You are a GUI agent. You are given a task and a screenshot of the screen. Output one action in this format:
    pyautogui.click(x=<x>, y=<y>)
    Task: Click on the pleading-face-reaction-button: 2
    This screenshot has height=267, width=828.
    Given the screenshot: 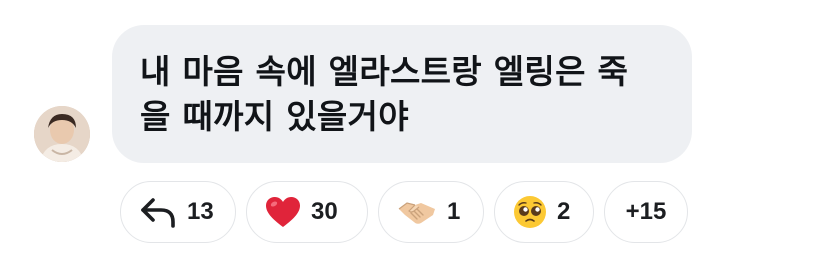 What is the action you would take?
    pyautogui.click(x=544, y=212)
    